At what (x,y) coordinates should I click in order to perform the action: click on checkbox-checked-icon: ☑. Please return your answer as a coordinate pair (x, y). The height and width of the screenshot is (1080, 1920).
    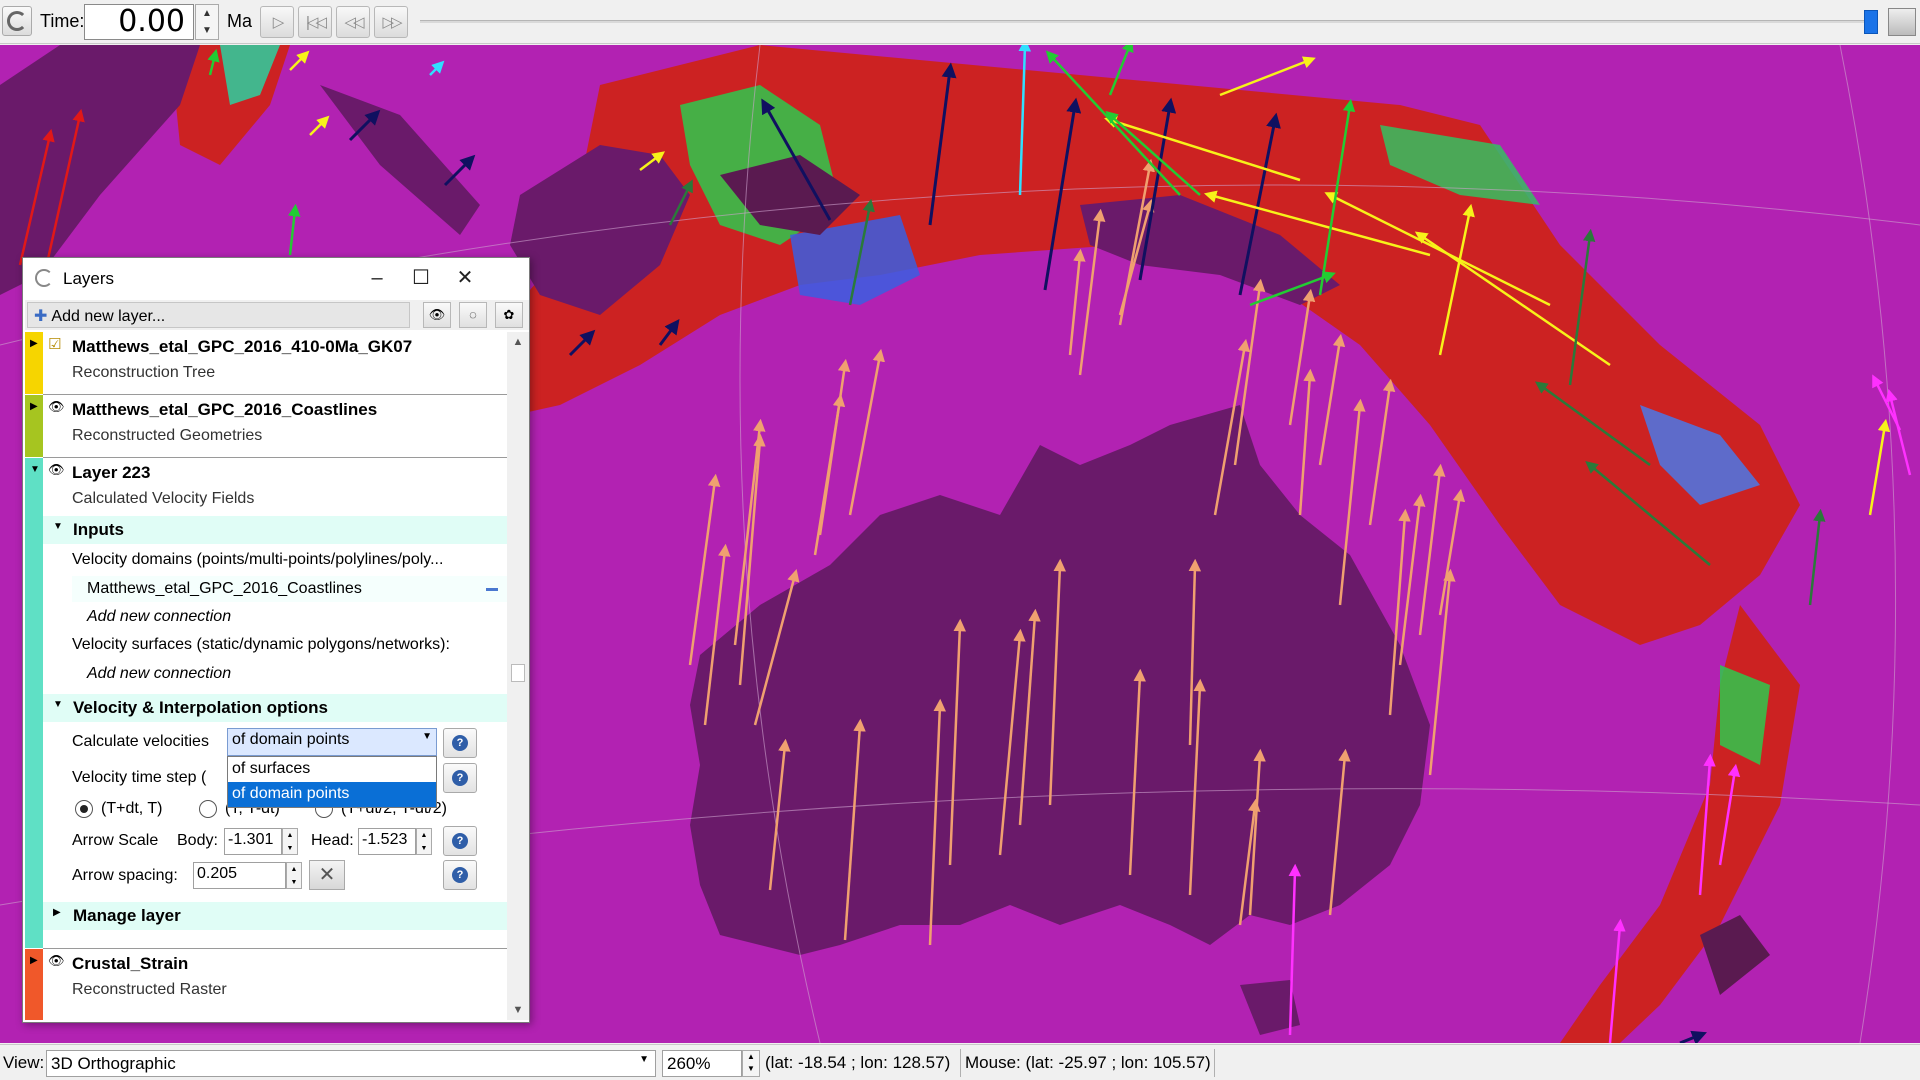
    Looking at the image, I should click on (54, 344).